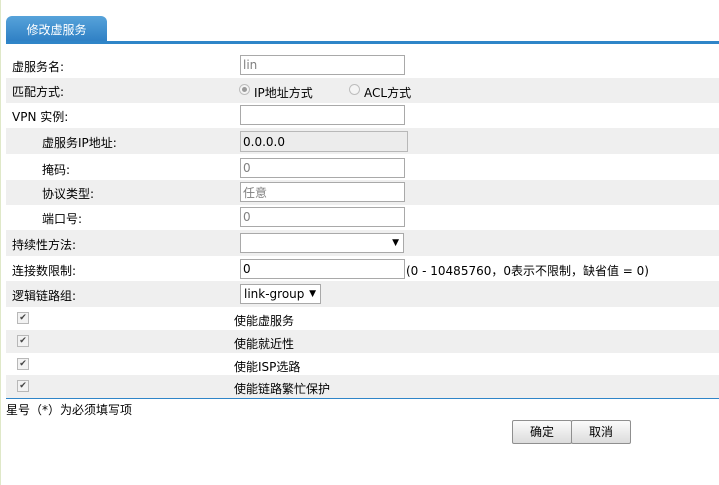 This screenshot has height=485, width=719. What do you see at coordinates (0, 242) in the screenshot?
I see `left-border` at bounding box center [0, 242].